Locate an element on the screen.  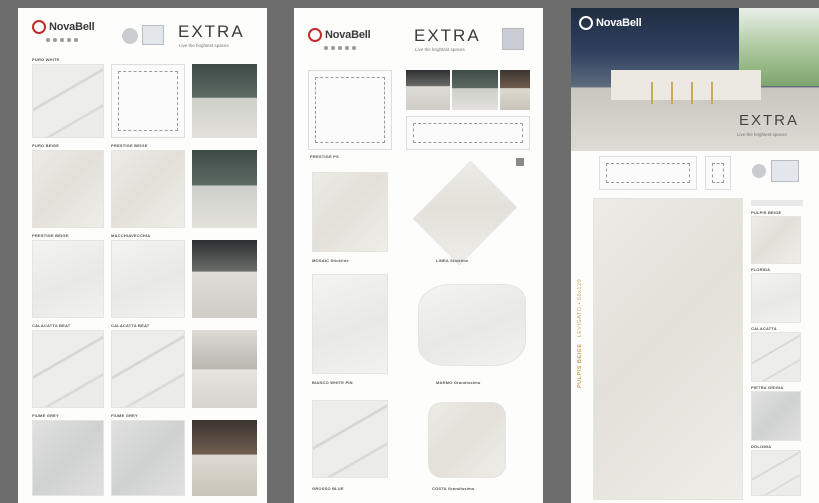
sample-label: PIETRA GRIGIA is located at coordinates (767, 387).